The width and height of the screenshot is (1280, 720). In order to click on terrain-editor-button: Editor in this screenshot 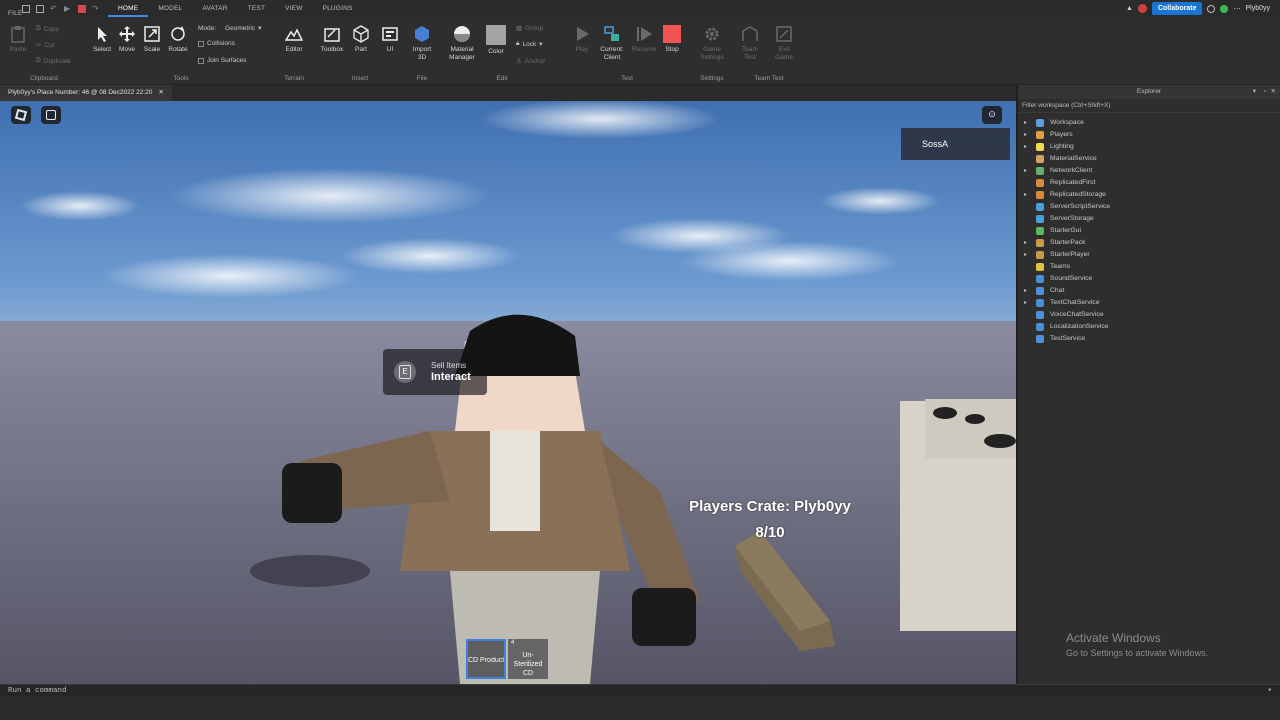, I will do `click(294, 39)`.